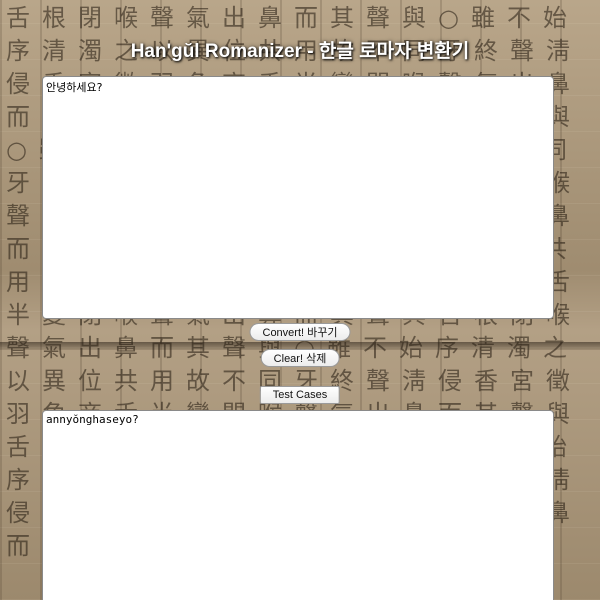 This screenshot has height=600, width=600. What do you see at coordinates (300, 51) in the screenshot?
I see `page-title: Han'gŭl Romanizer - 한글 로마자 변환기` at bounding box center [300, 51].